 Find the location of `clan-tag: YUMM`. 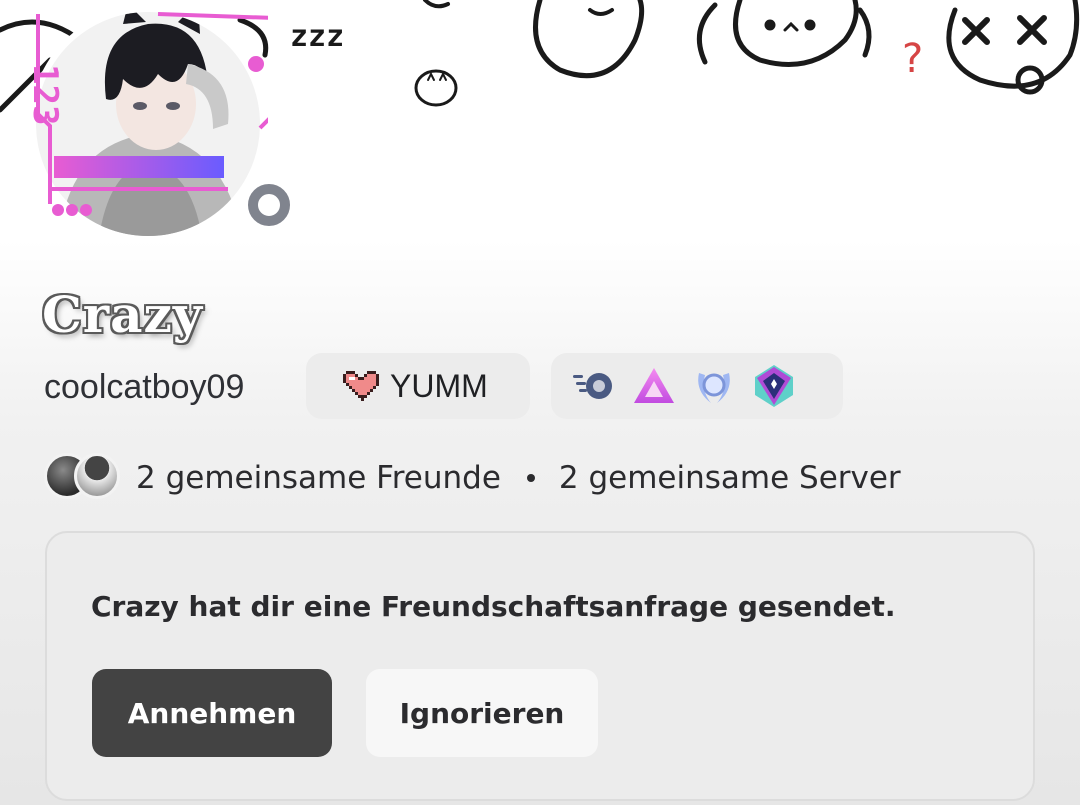

clan-tag: YUMM is located at coordinates (418, 386).